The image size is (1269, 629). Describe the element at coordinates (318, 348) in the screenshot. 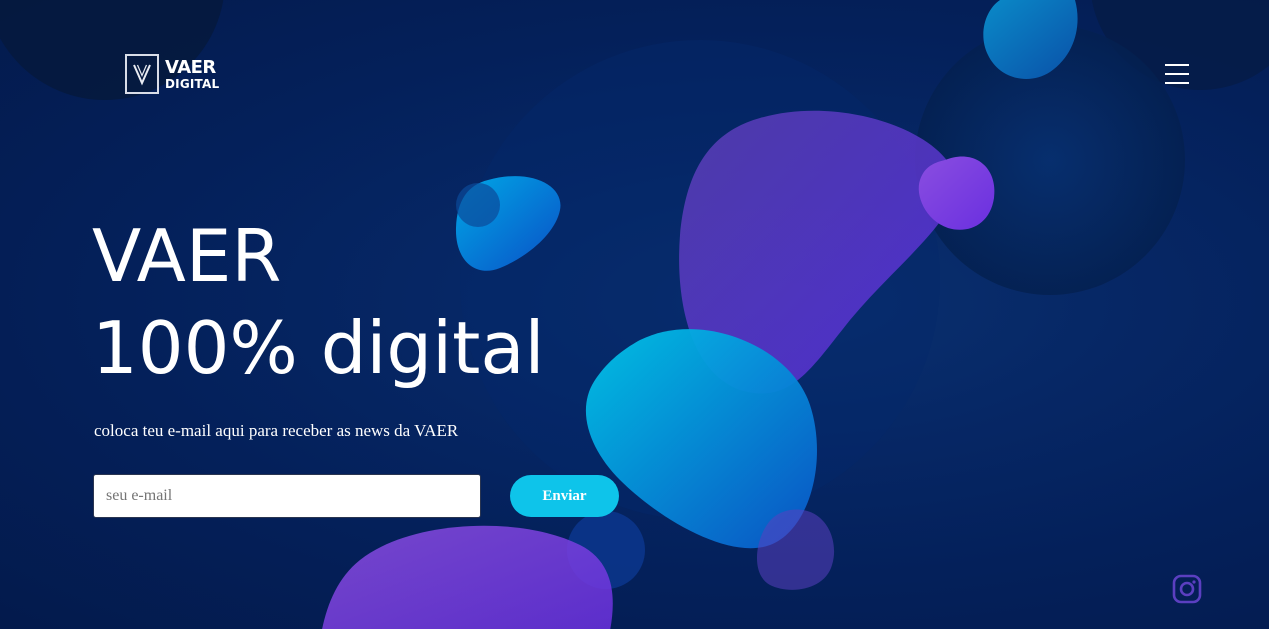

I see `hero-title-line2: 100% digital` at that location.